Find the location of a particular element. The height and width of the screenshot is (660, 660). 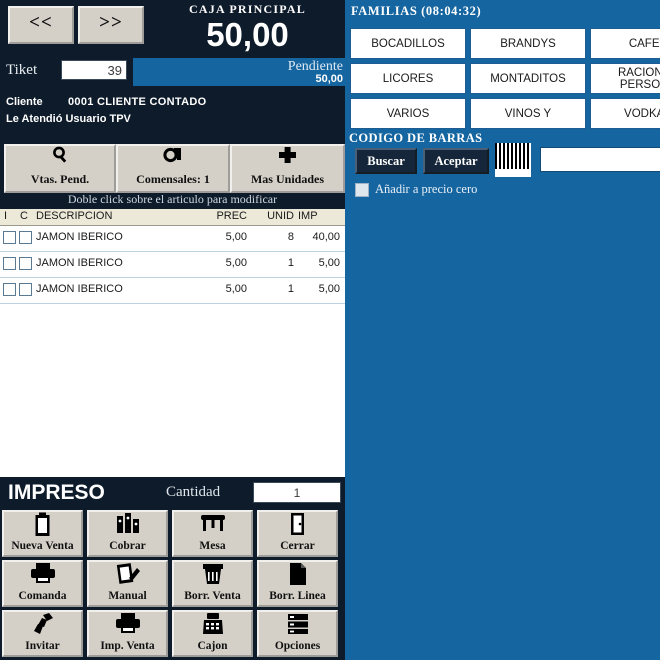

cash-drawer-button: Cajon is located at coordinates (212, 633).